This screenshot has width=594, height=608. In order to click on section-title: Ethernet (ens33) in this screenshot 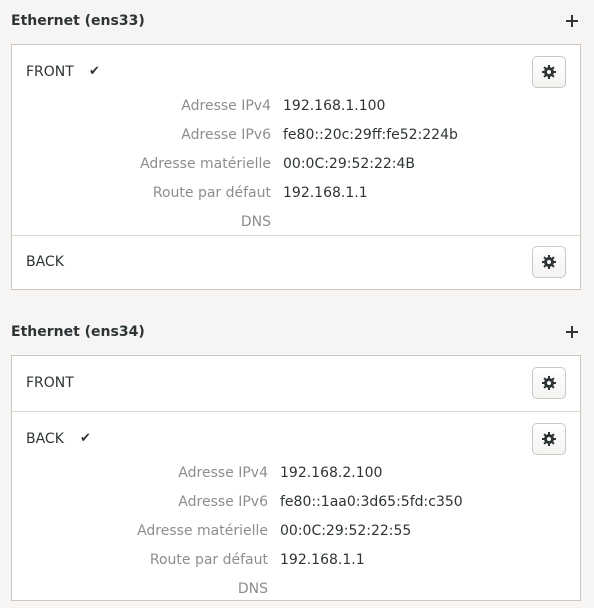, I will do `click(78, 21)`.